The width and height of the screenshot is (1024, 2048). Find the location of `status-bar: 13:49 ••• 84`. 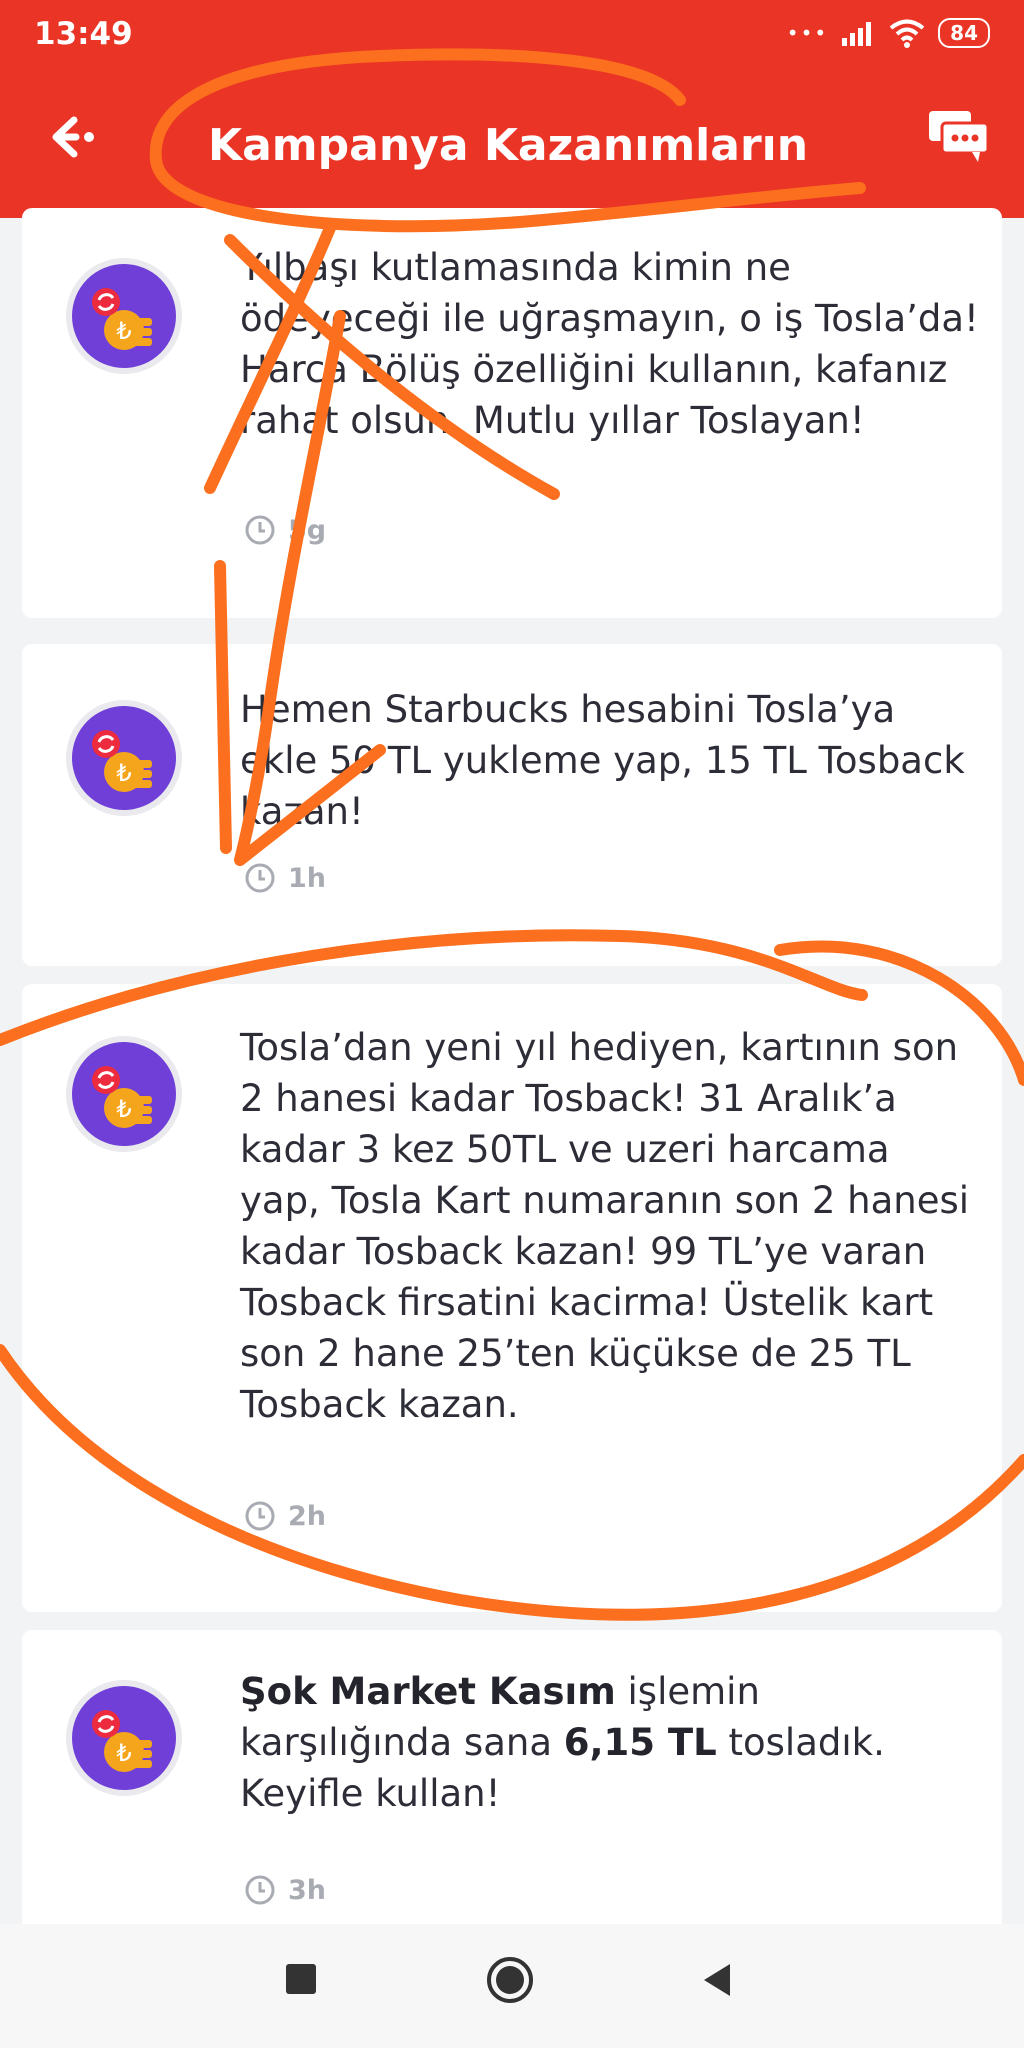

status-bar: 13:49 ••• 84 is located at coordinates (512, 36).